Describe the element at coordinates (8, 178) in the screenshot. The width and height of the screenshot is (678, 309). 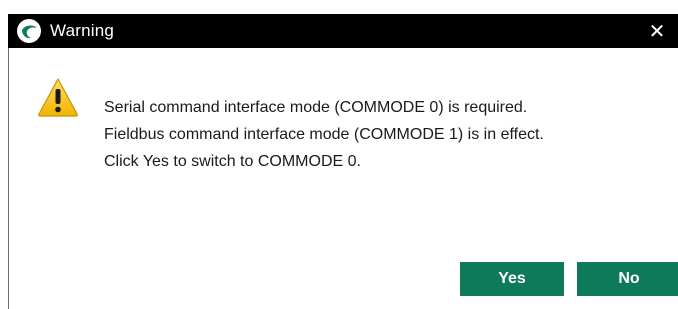
I see `window-border` at that location.